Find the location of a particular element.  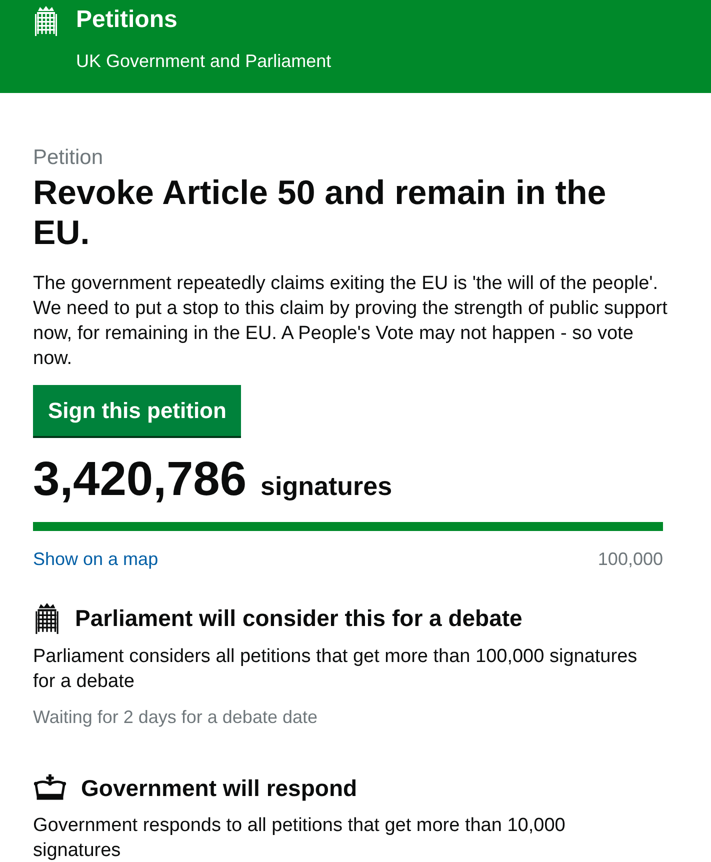

petition-label: Petition is located at coordinates (68, 158).